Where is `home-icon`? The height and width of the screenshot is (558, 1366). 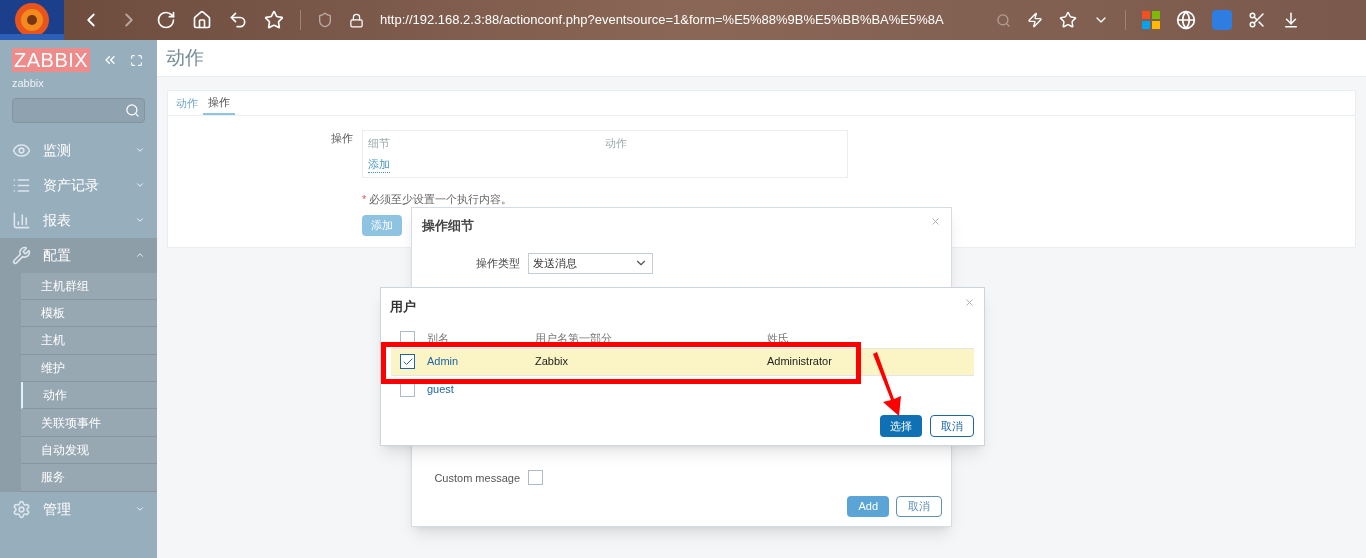
home-icon is located at coordinates (202, 20).